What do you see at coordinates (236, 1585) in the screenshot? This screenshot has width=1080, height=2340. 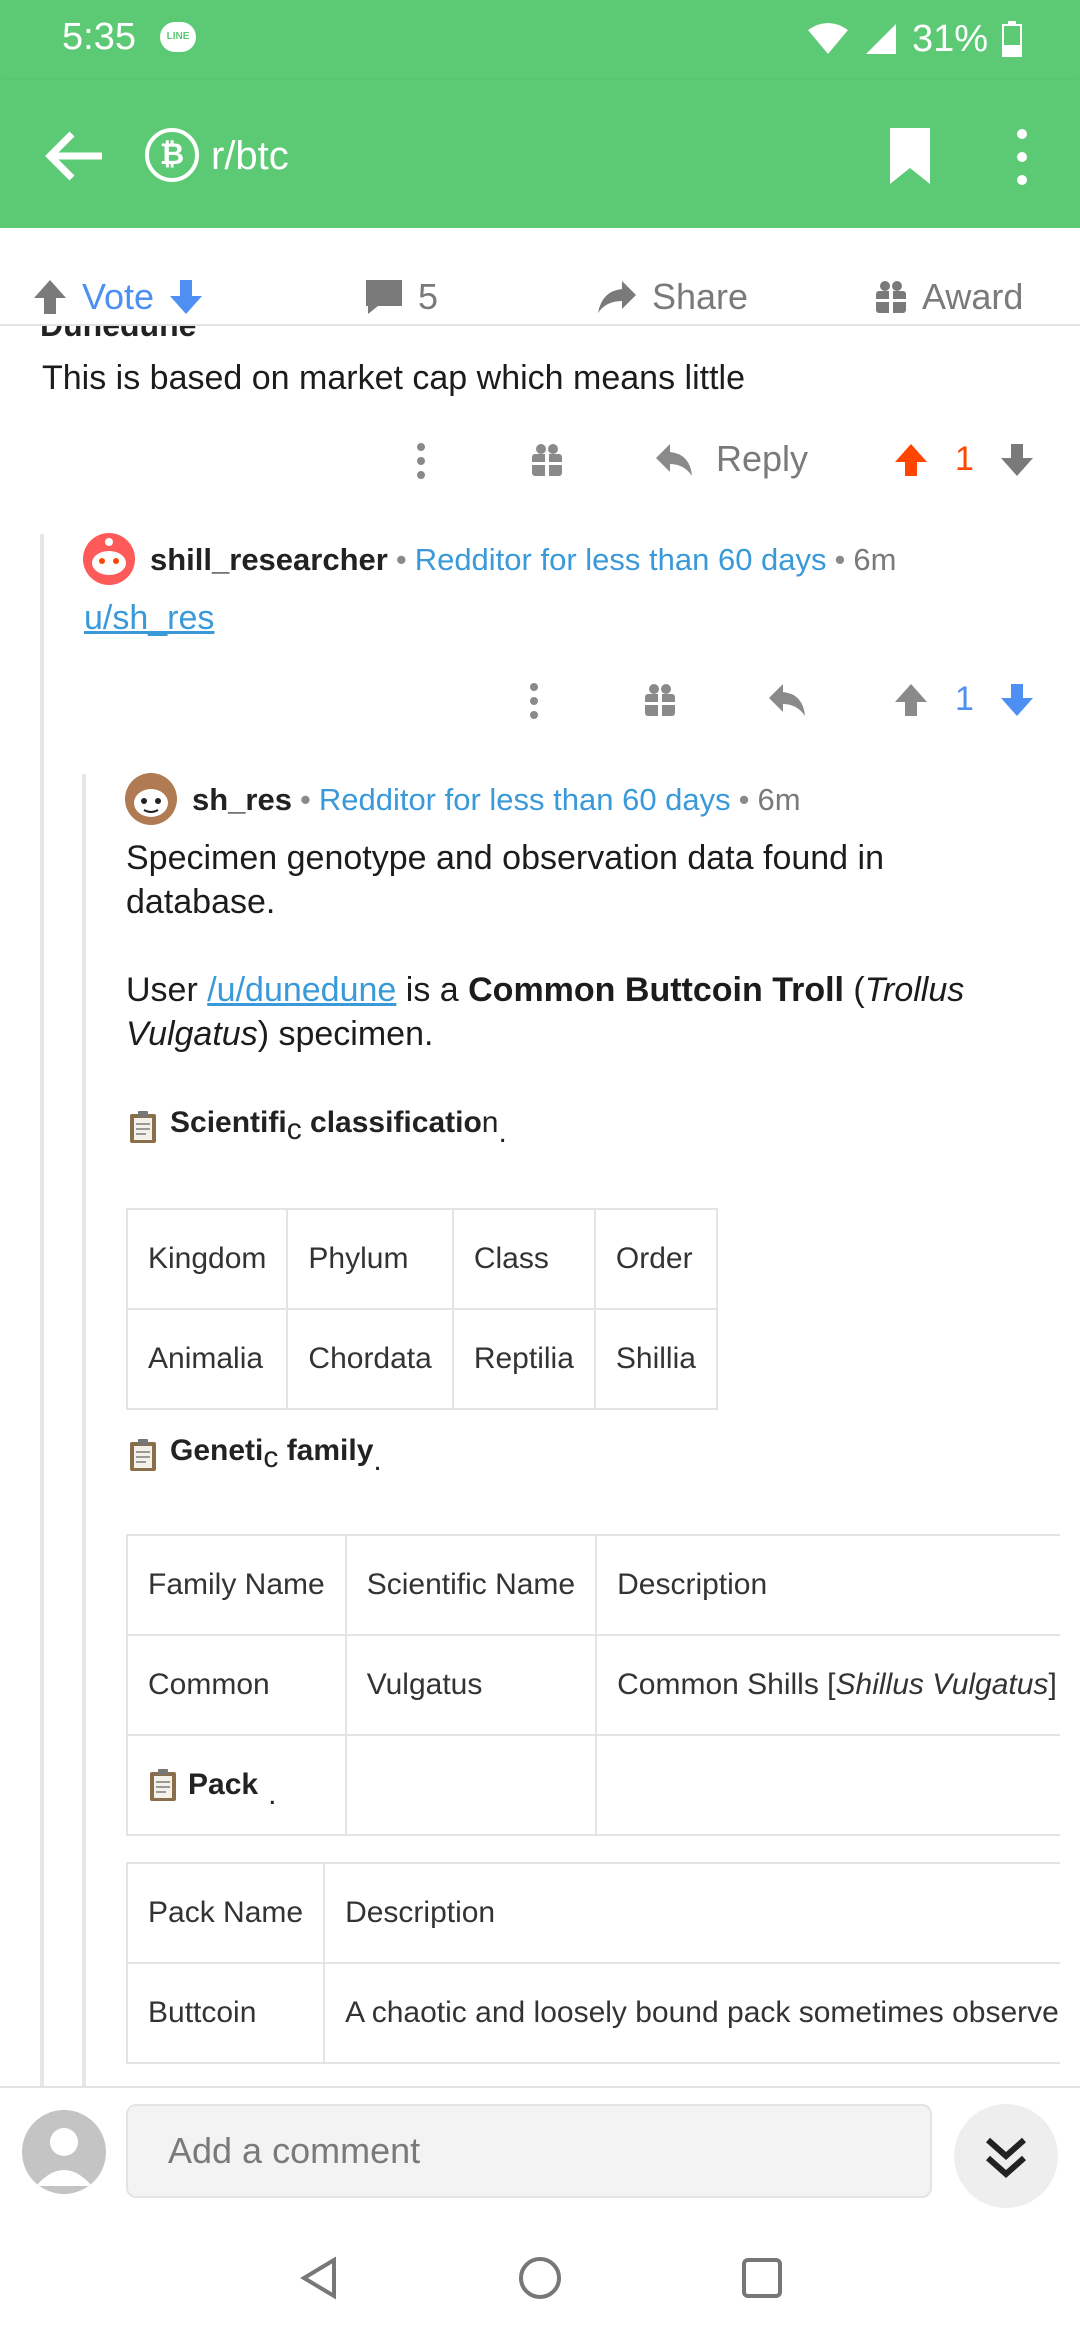 I see `table-header-cell: Family Name` at bounding box center [236, 1585].